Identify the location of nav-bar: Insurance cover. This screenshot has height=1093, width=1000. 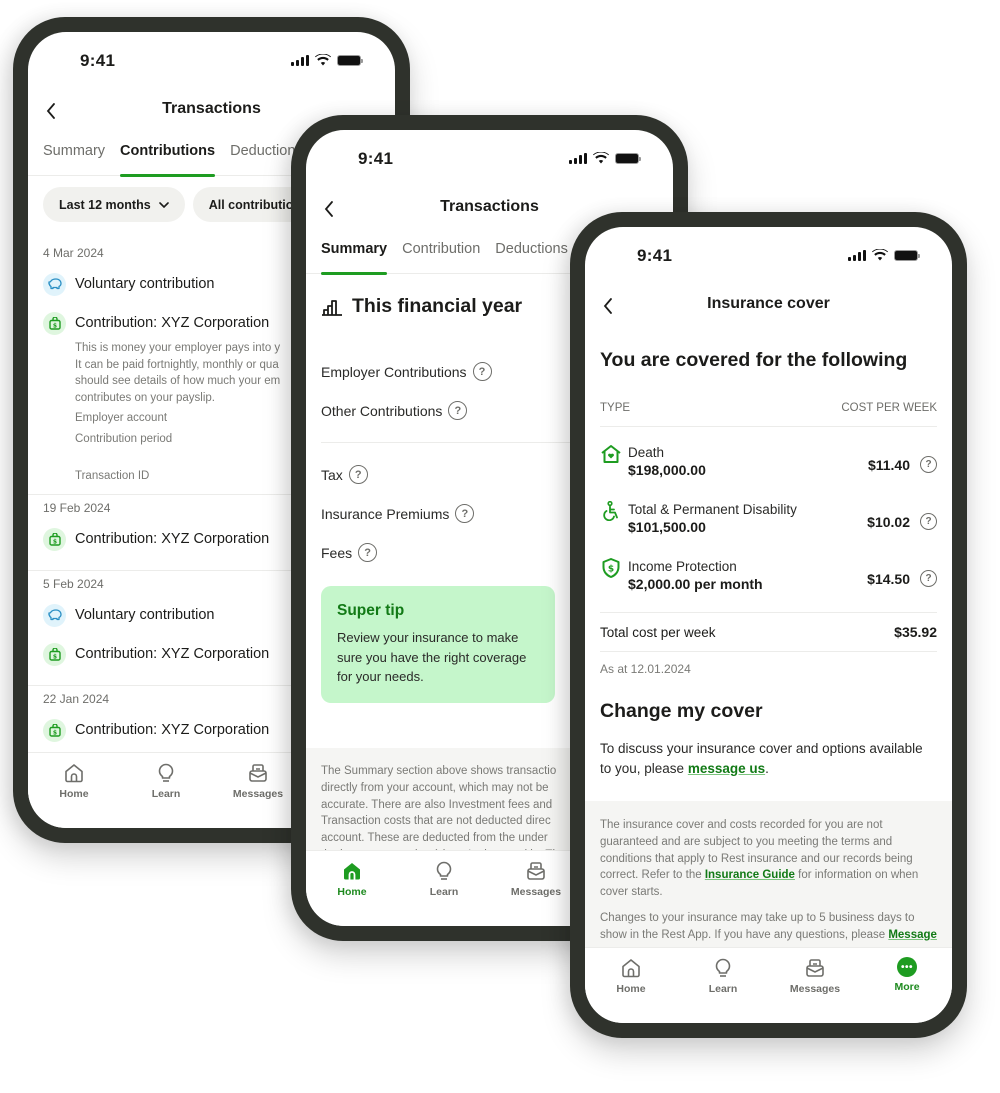
(768, 307).